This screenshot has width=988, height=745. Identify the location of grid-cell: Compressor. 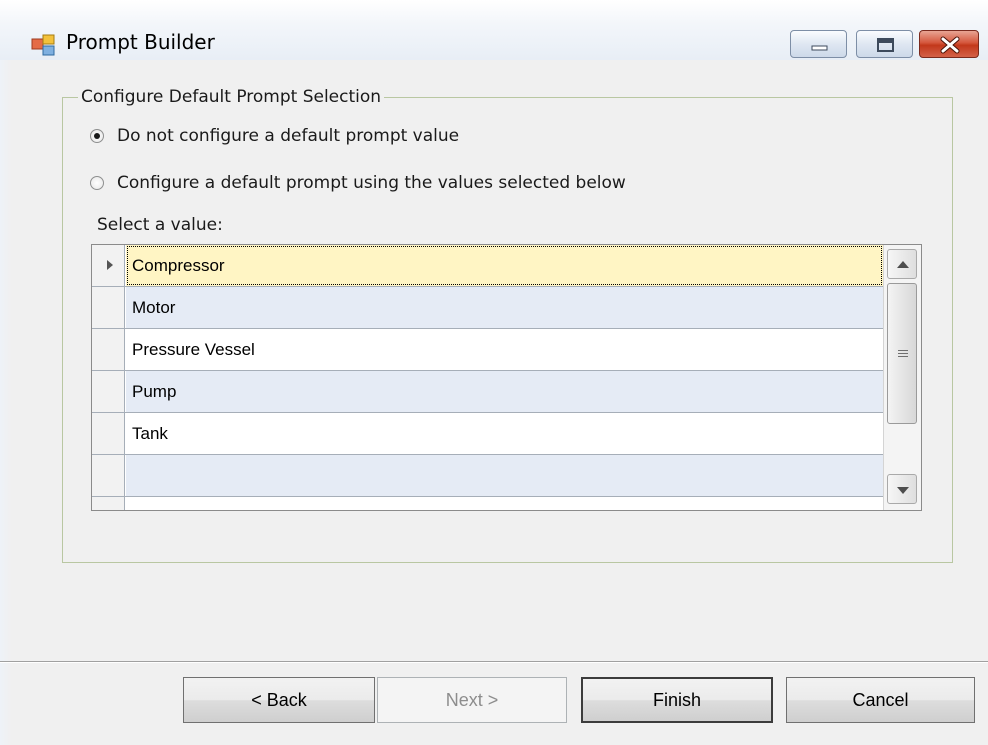
(504, 265).